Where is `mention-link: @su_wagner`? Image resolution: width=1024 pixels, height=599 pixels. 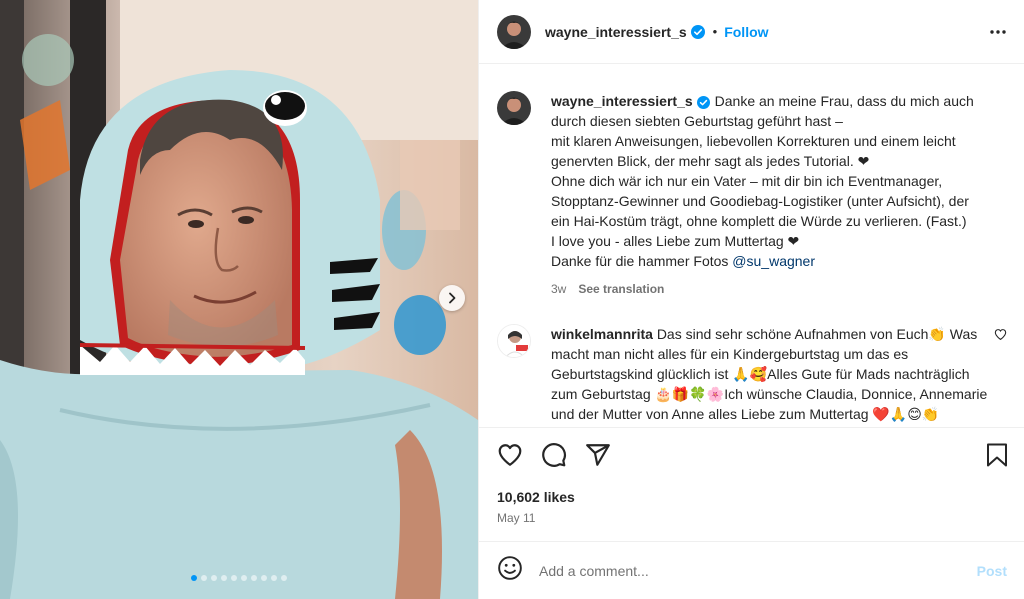 mention-link: @su_wagner is located at coordinates (773, 261).